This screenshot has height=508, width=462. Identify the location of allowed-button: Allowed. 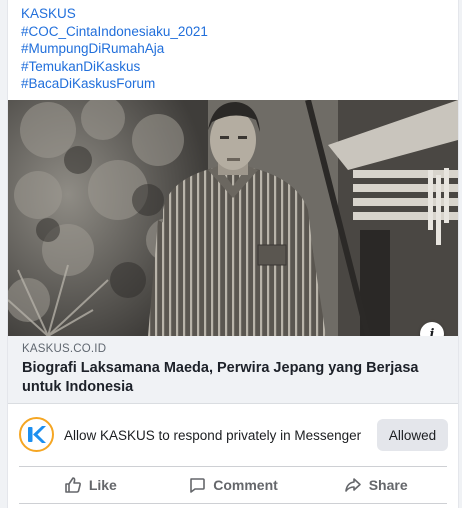
(412, 435).